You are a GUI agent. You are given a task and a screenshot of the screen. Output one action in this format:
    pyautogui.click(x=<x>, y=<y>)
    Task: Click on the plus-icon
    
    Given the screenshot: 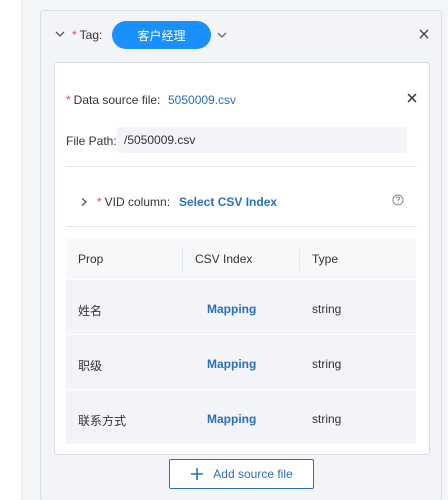 What is the action you would take?
    pyautogui.click(x=197, y=474)
    